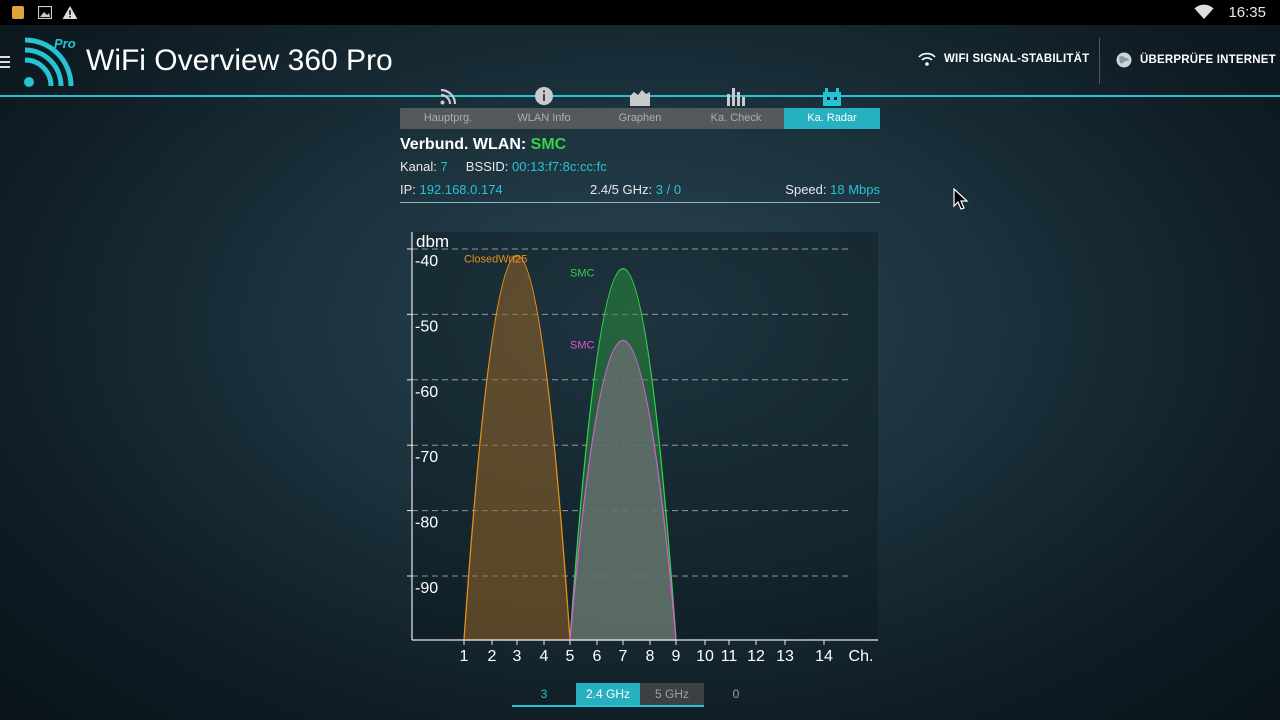  I want to click on band-selector-underline, so click(608, 706).